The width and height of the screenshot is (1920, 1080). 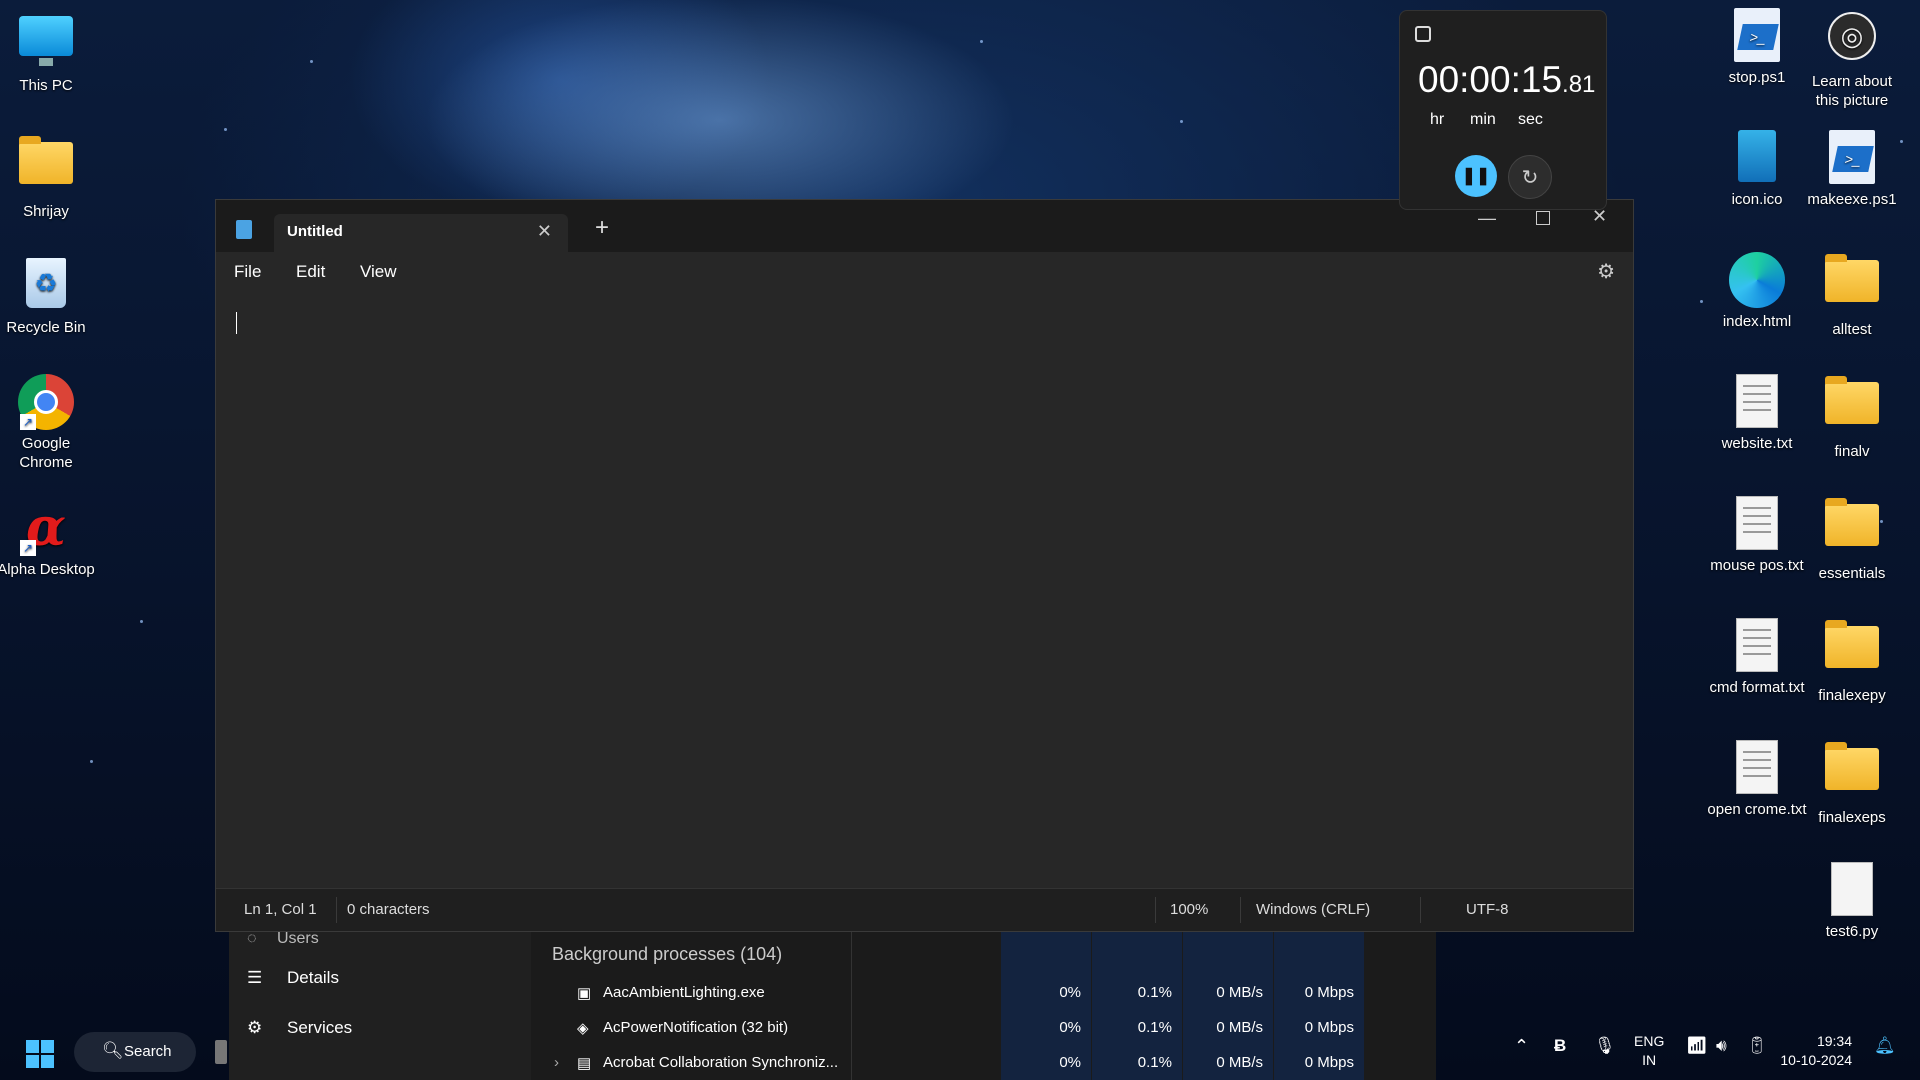 What do you see at coordinates (221, 1052) in the screenshot?
I see `taskbar-app-icon` at bounding box center [221, 1052].